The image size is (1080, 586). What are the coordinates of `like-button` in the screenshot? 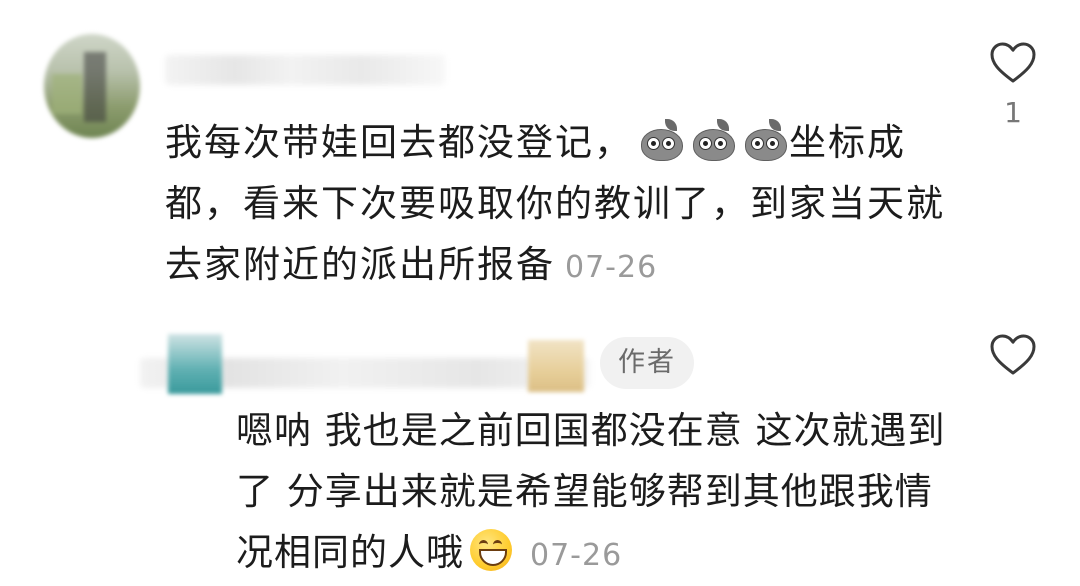 It's located at (1013, 63).